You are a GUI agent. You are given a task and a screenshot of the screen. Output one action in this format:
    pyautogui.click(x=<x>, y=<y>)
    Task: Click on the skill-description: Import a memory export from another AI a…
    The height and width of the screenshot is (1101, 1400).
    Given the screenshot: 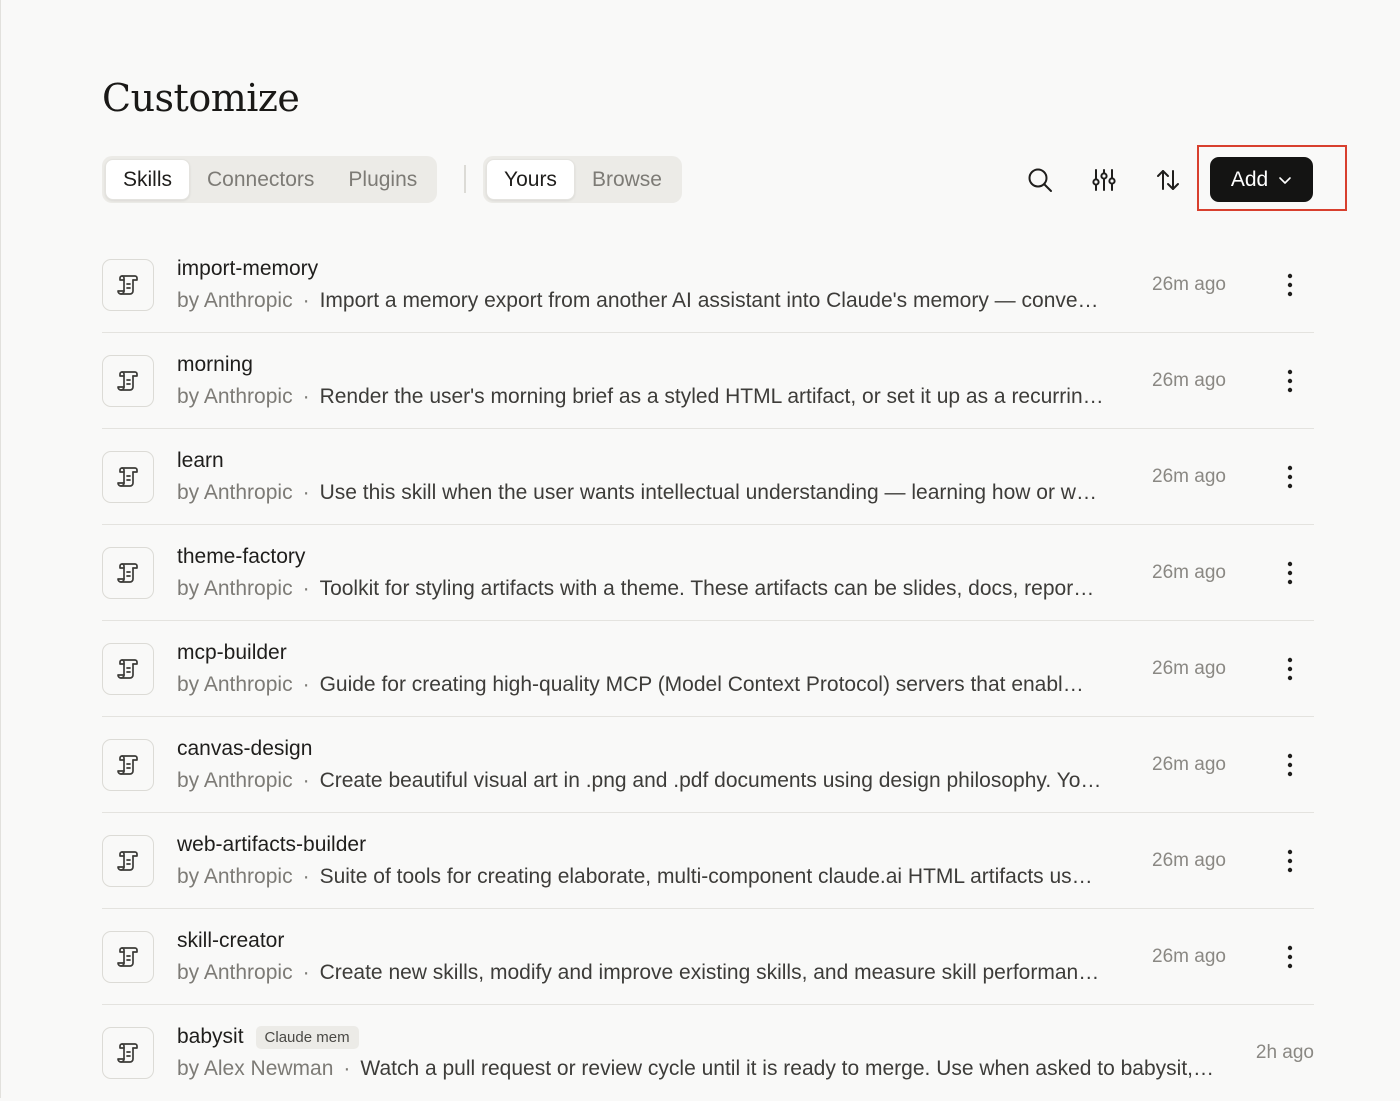 What is the action you would take?
    pyautogui.click(x=709, y=300)
    